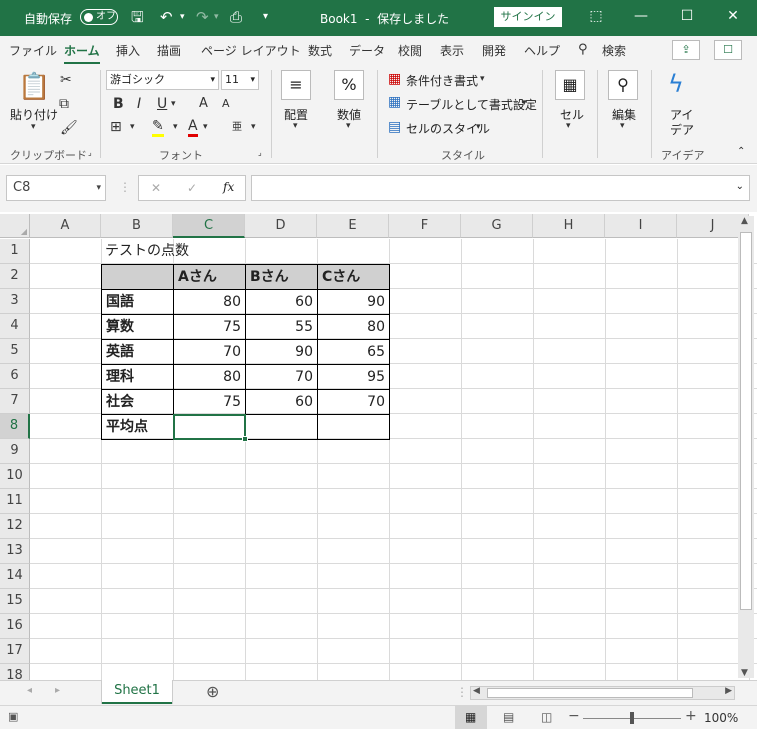  What do you see at coordinates (128, 50) in the screenshot?
I see `tab-insert: 挿入` at bounding box center [128, 50].